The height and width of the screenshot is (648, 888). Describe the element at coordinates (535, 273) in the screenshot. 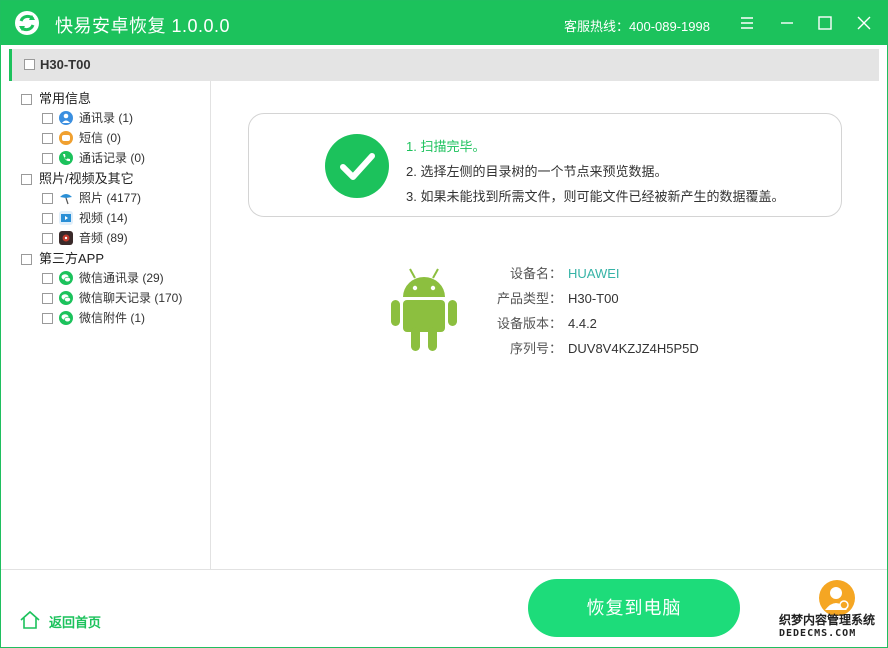

I see `info-key: 设备名：` at that location.